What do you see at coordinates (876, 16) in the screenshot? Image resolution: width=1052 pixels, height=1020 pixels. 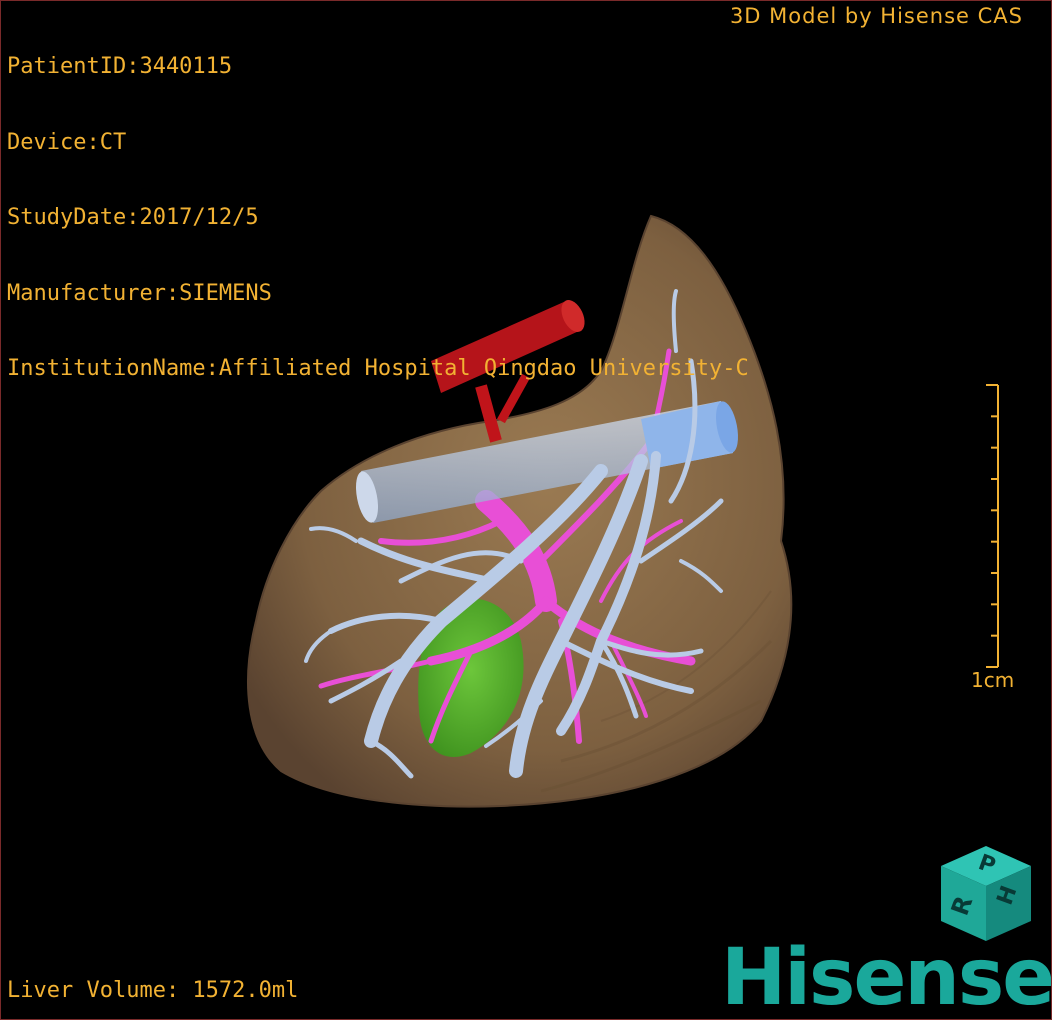 I see `model-credit-text: 3D Model by Hisense CAS` at bounding box center [876, 16].